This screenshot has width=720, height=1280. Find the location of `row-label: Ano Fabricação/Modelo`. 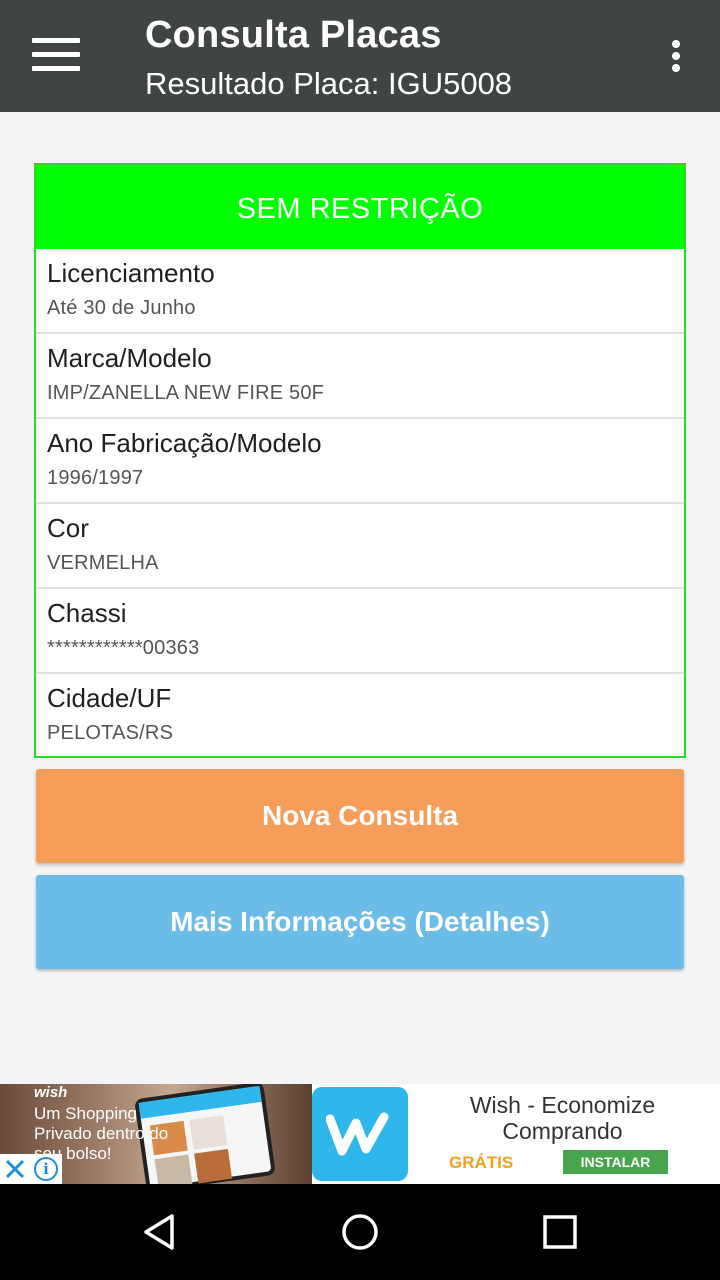

row-label: Ano Fabricação/Modelo is located at coordinates (184, 443).